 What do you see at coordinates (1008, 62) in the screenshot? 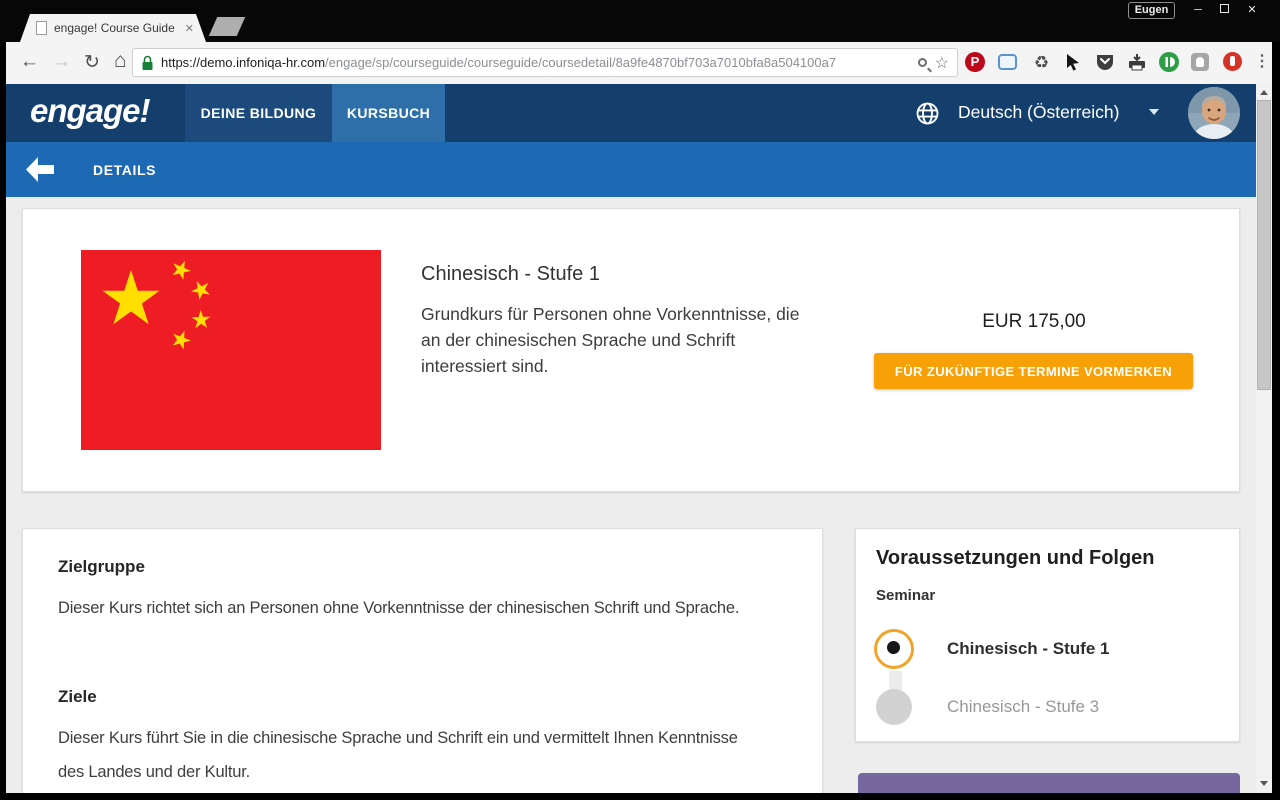
I see `screenshot-extension-icon` at bounding box center [1008, 62].